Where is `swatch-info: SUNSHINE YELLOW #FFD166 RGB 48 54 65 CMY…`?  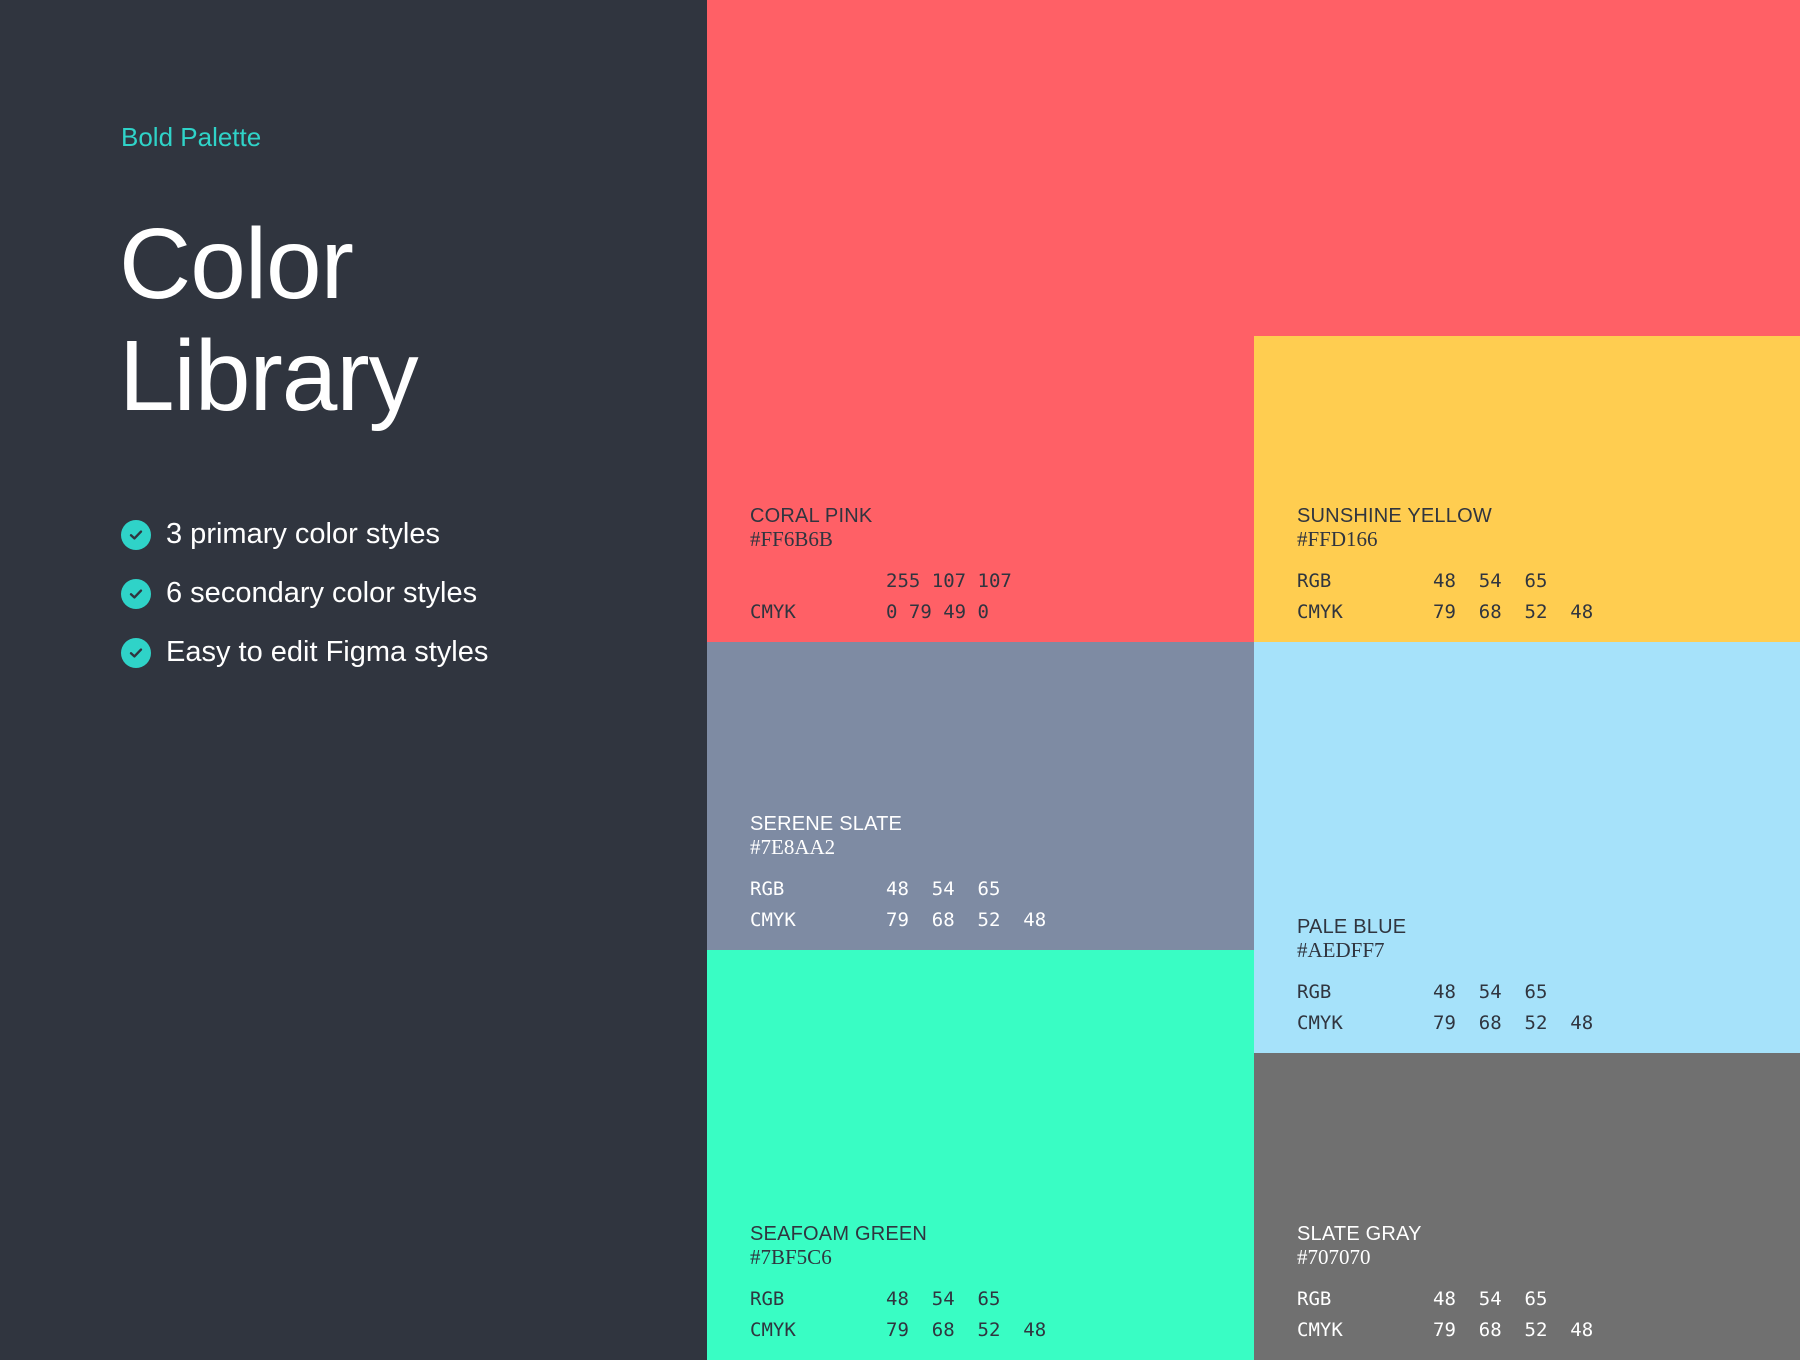 swatch-info: SUNSHINE YELLOW #FFD166 RGB 48 54 65 CMY… is located at coordinates (1445, 566).